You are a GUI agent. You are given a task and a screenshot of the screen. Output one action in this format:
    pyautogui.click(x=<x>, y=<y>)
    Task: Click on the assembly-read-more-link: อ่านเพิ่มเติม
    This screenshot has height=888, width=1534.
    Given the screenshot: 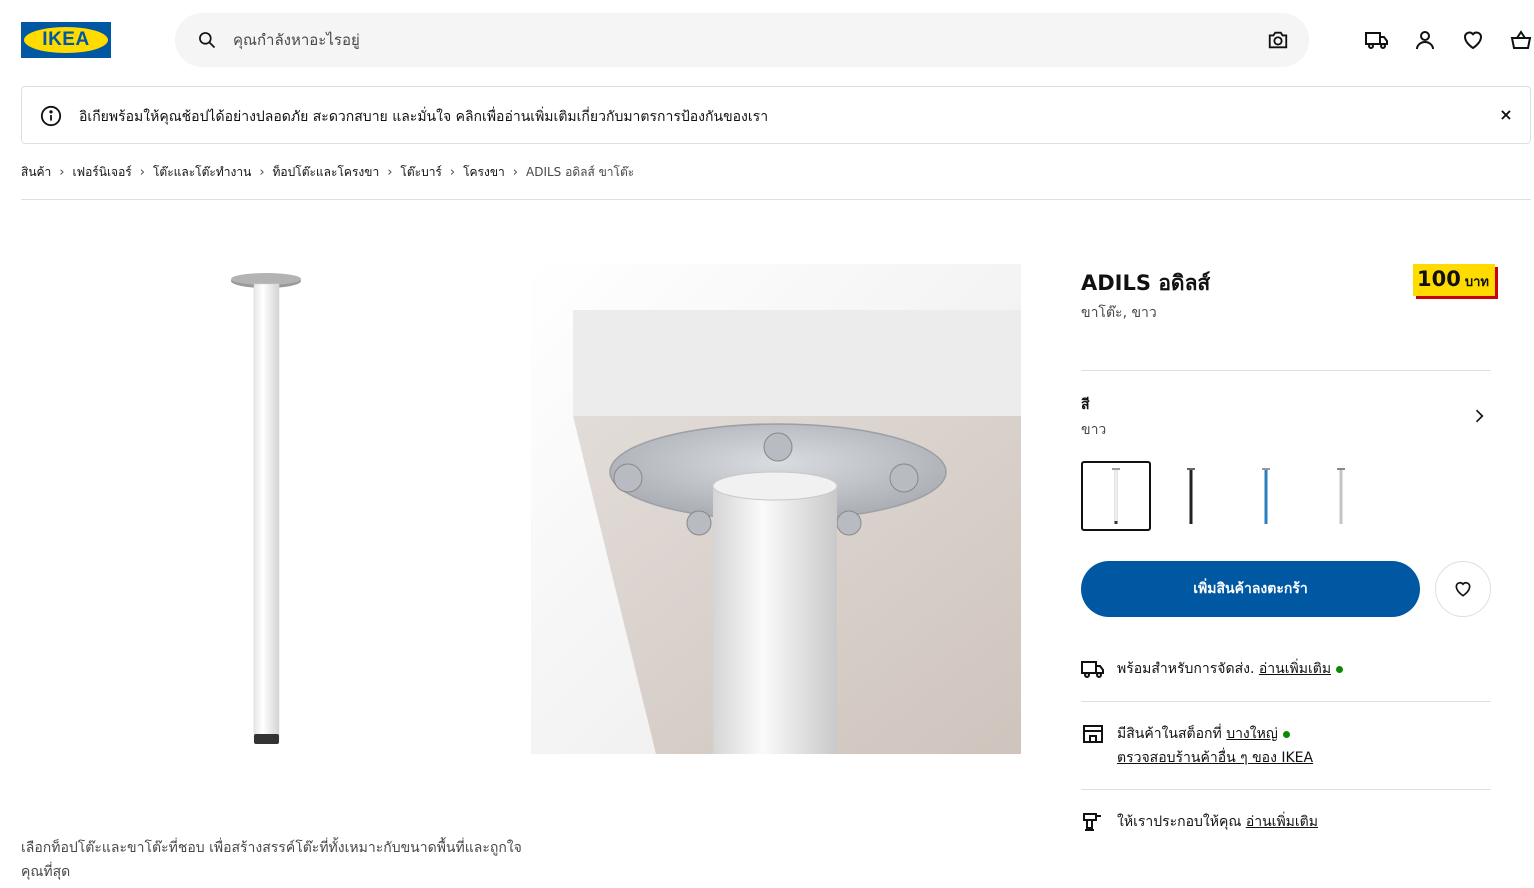 What is the action you would take?
    pyautogui.click(x=1282, y=822)
    